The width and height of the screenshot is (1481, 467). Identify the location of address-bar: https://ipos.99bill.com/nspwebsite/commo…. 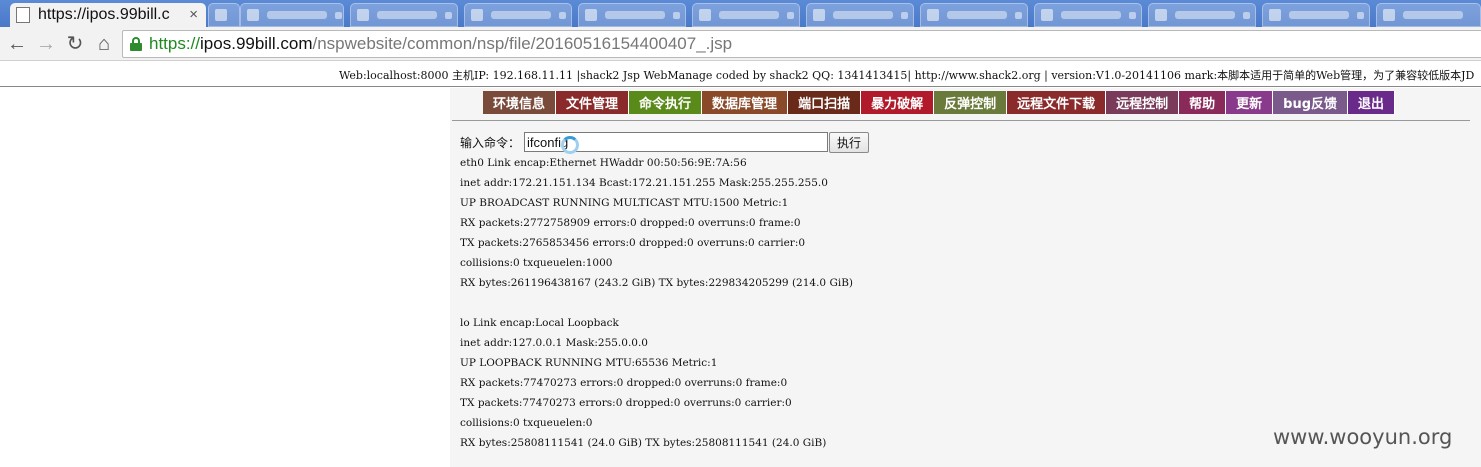
(801, 44).